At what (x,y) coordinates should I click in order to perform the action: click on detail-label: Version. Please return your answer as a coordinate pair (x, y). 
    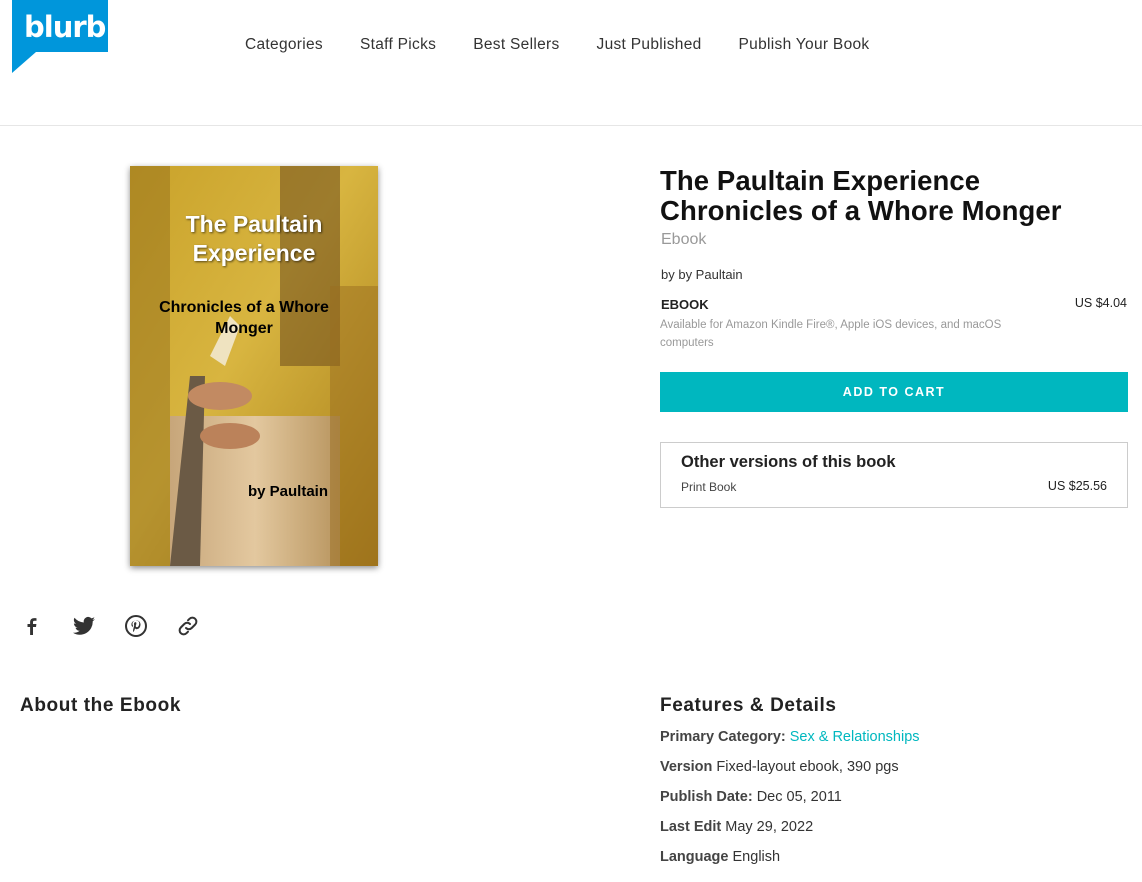
    Looking at the image, I should click on (686, 767).